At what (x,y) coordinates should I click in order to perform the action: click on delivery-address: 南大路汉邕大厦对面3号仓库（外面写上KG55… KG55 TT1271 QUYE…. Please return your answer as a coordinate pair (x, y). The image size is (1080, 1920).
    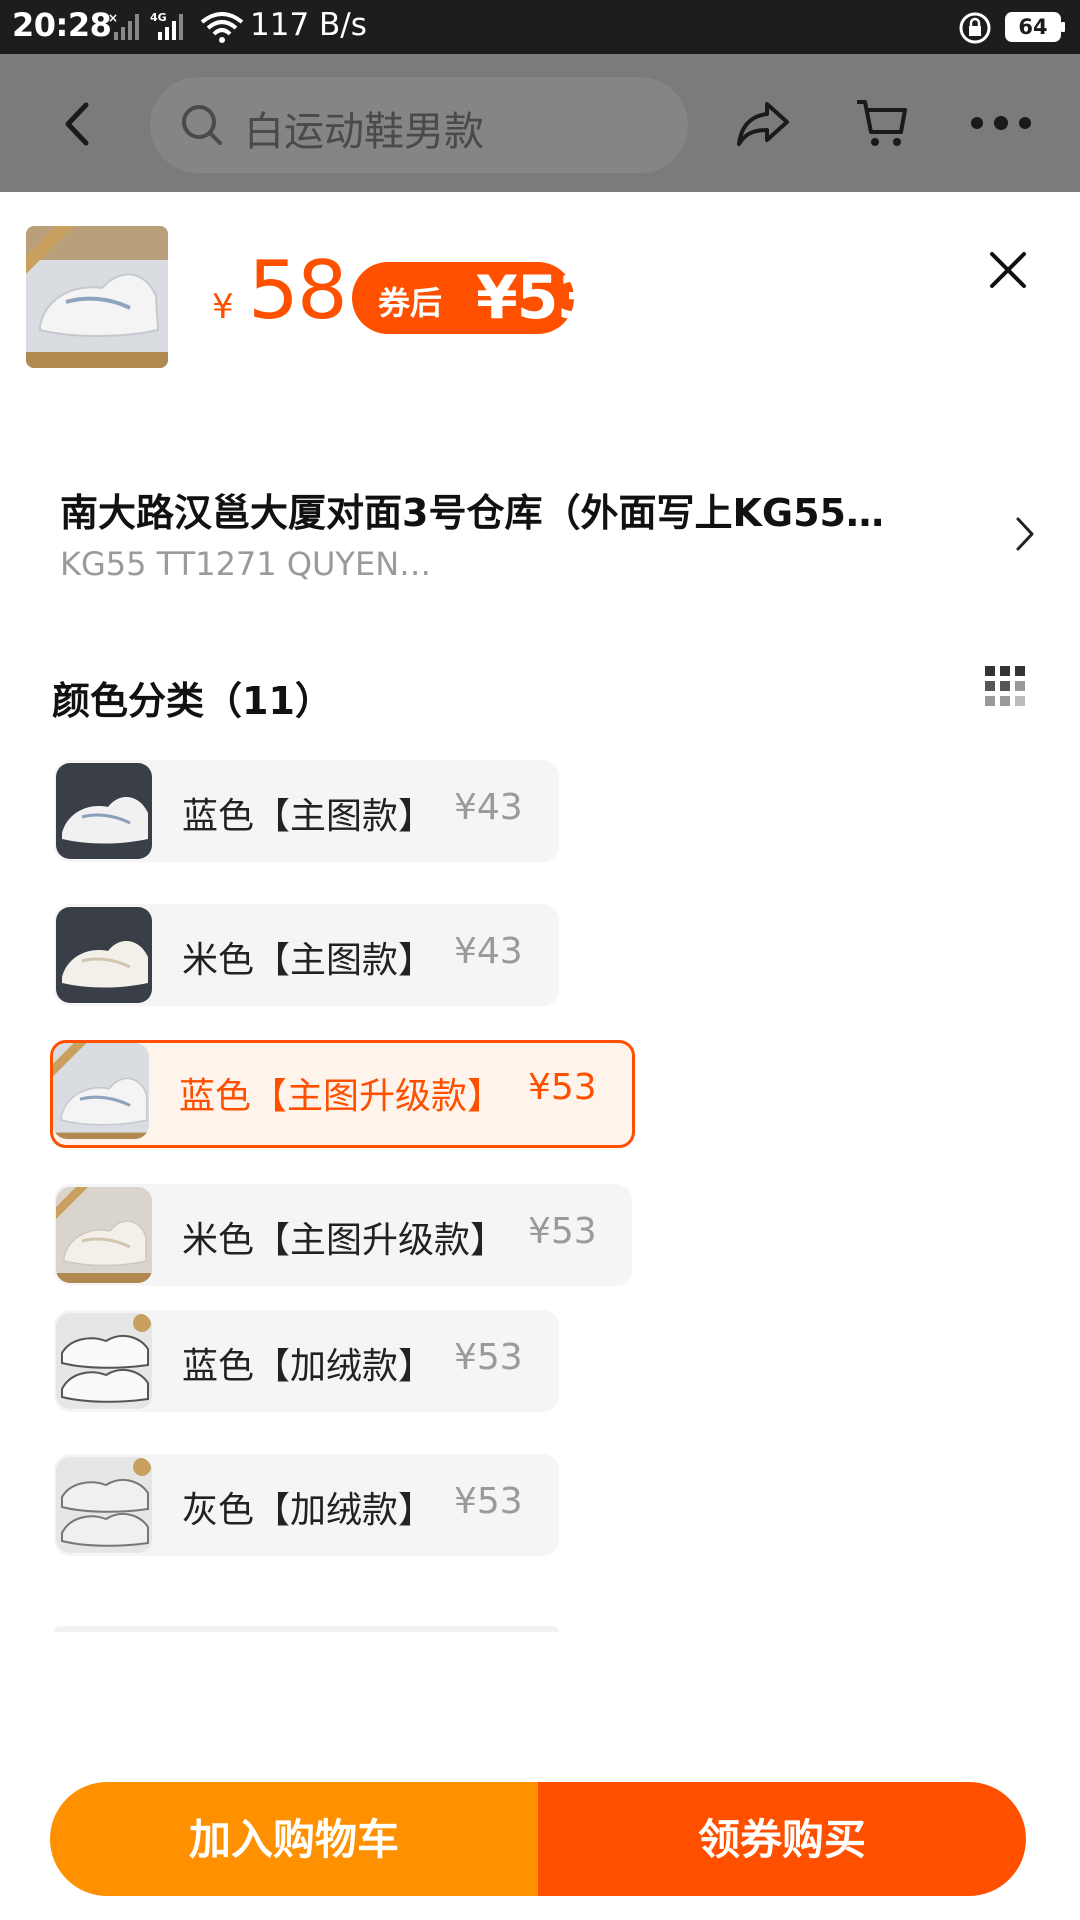
    Looking at the image, I should click on (520, 532).